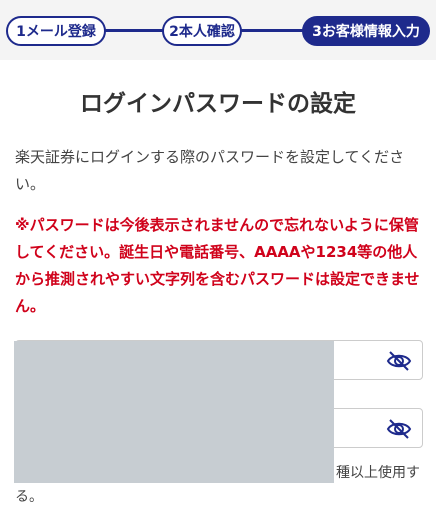 This screenshot has height=516, width=436. What do you see at coordinates (210, 170) in the screenshot?
I see `page-description: 楽天証券にログインする際のパスワードを設定してください。` at bounding box center [210, 170].